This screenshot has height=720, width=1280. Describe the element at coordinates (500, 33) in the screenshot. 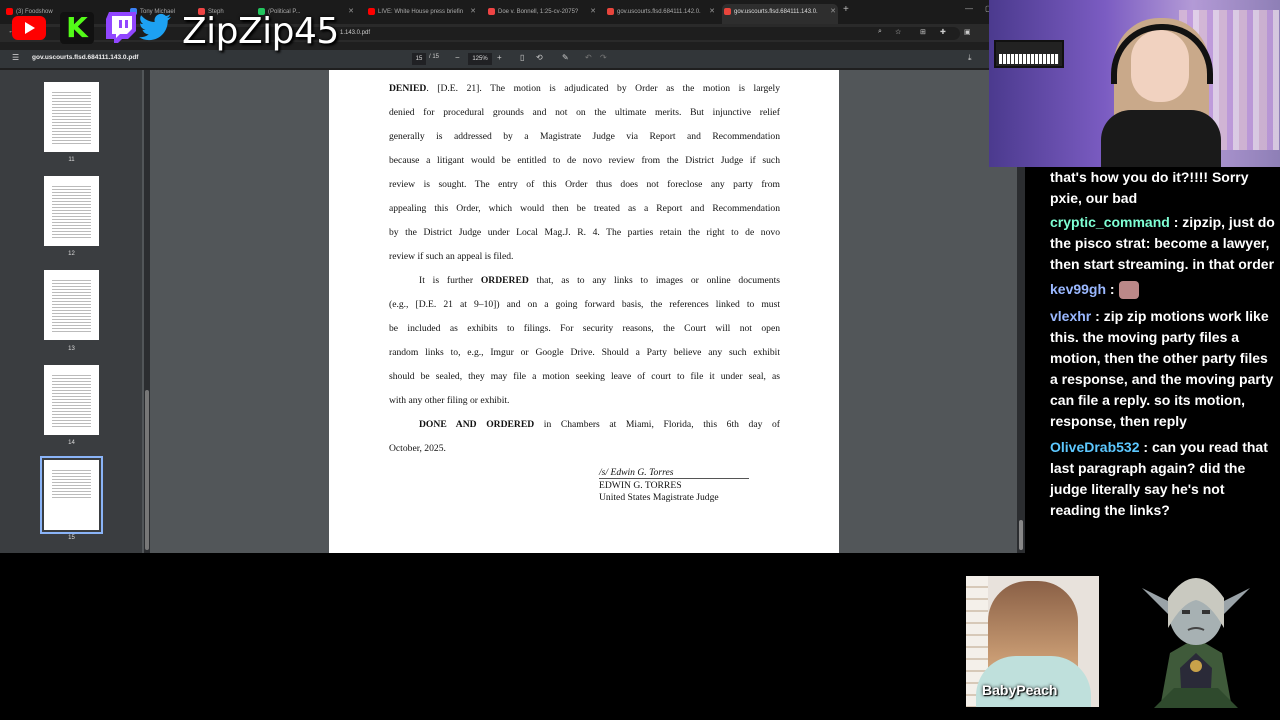

I see `url-field: 1.143.0.pdf` at that location.